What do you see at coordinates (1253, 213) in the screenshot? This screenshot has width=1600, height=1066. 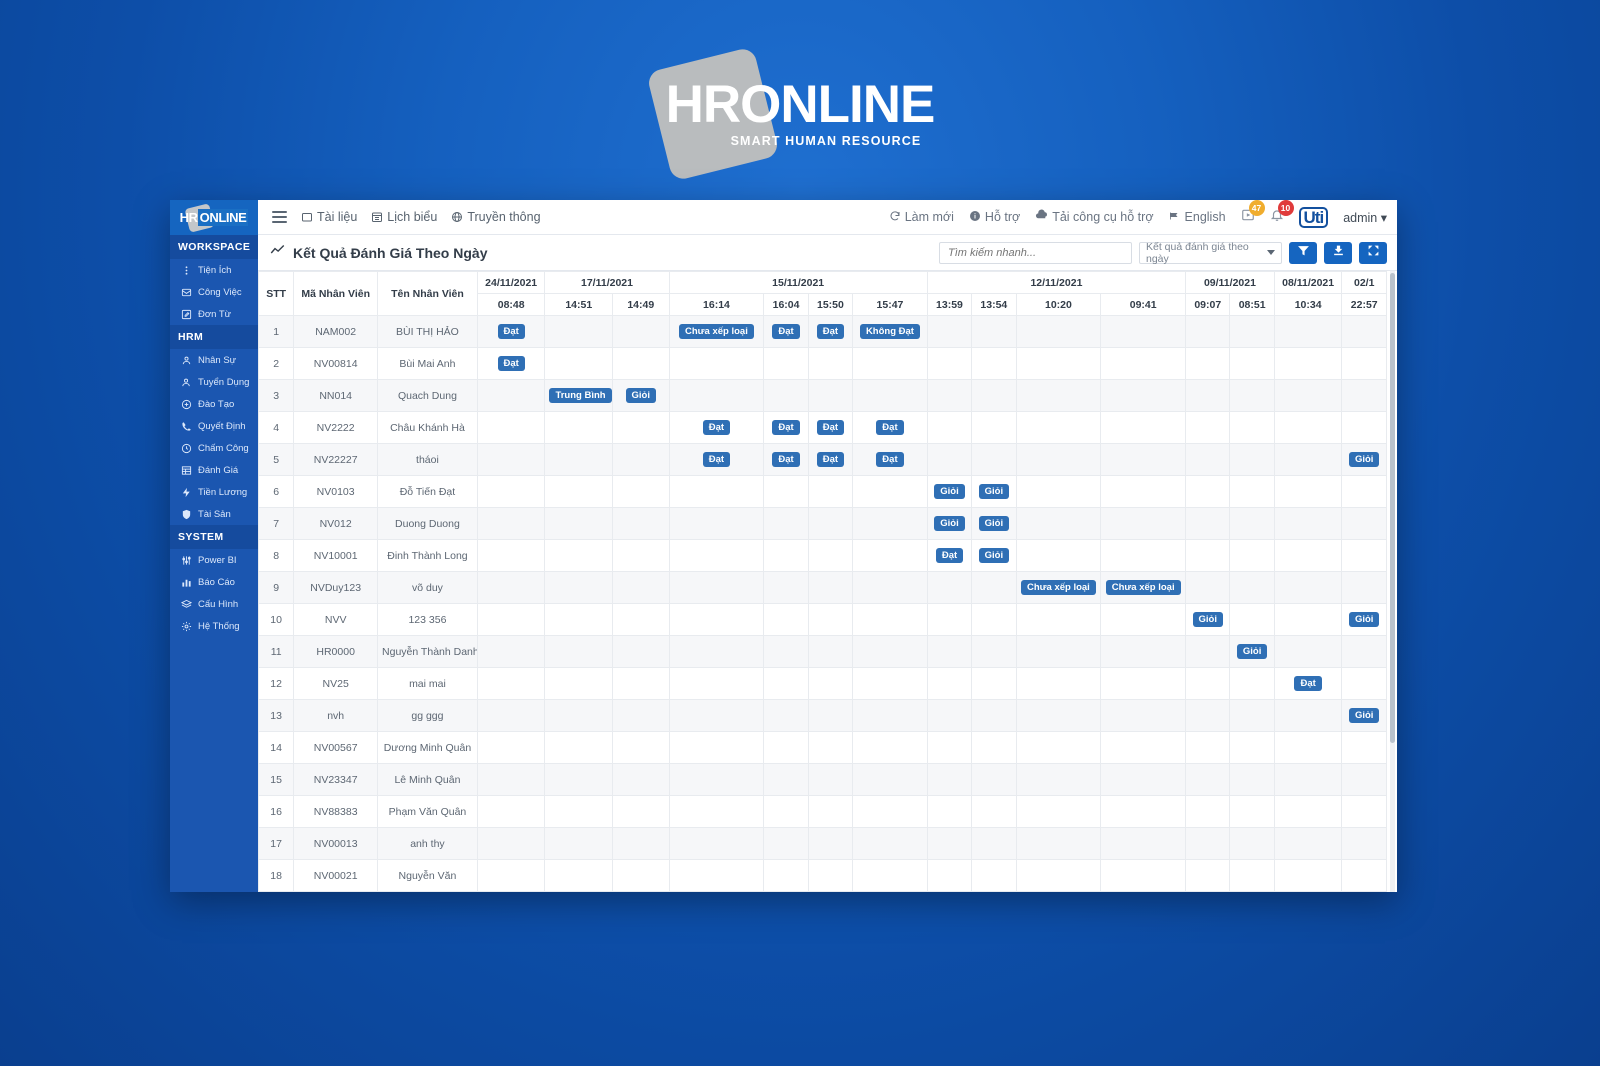 I see `messages-button: 47` at bounding box center [1253, 213].